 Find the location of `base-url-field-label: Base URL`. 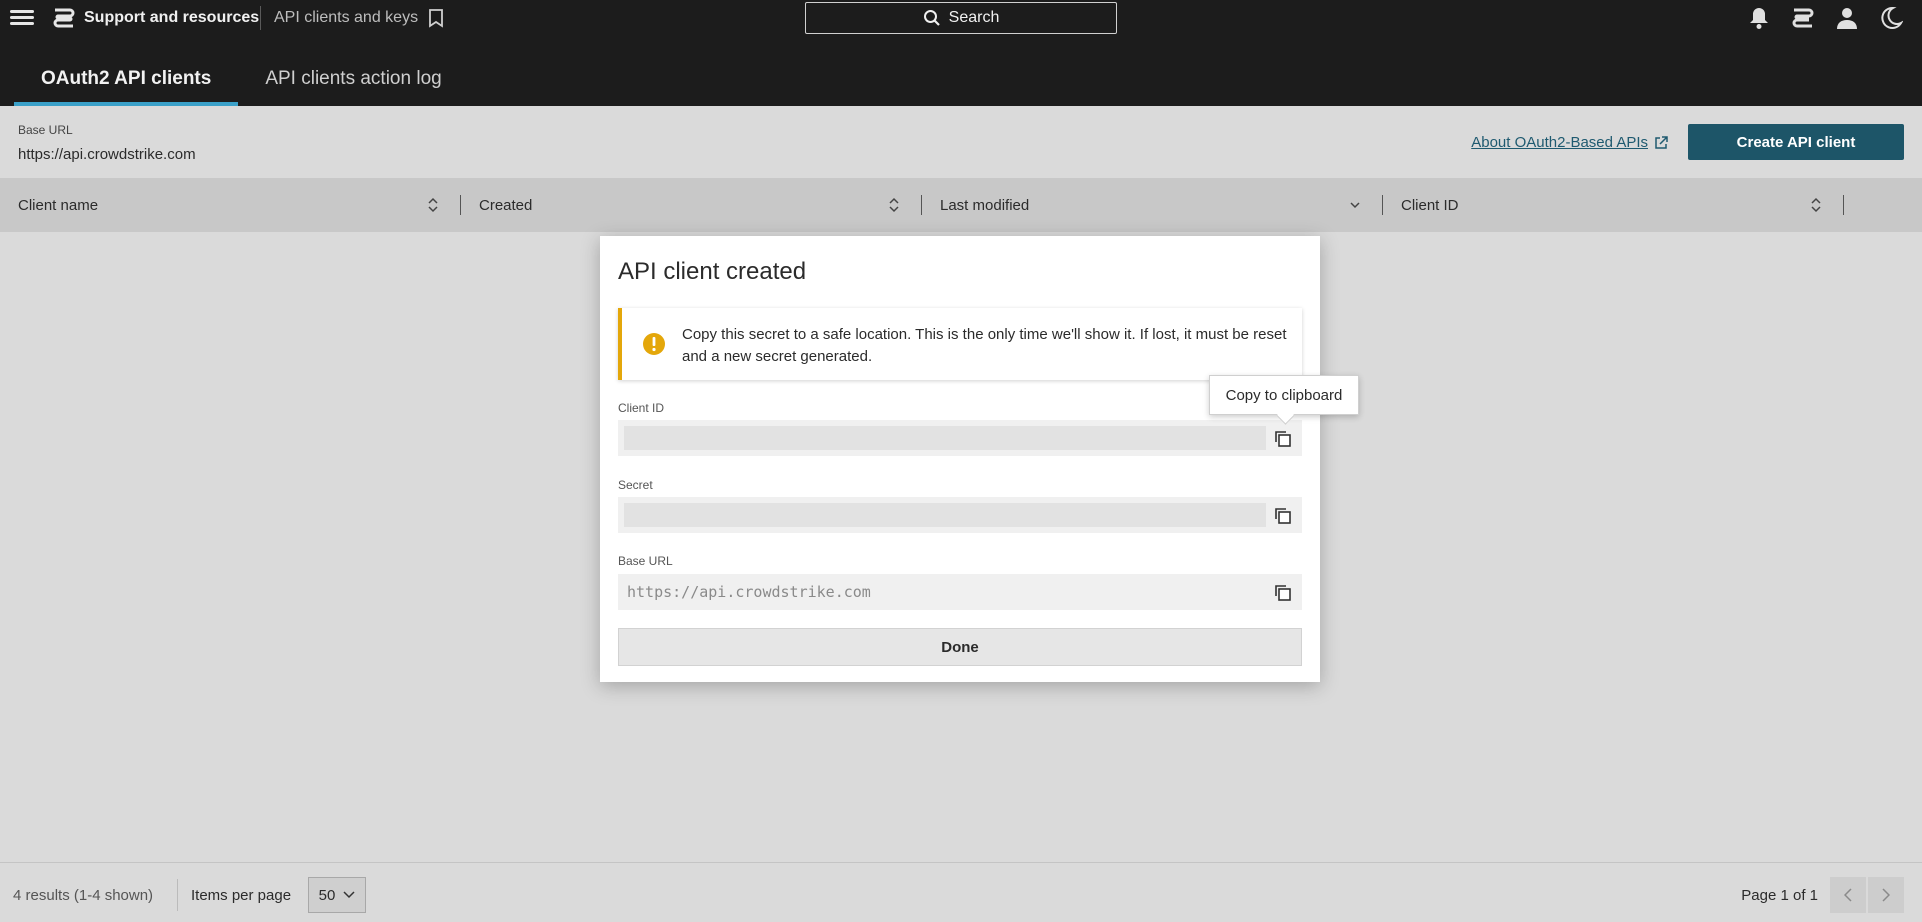

base-url-field-label: Base URL is located at coordinates (645, 561).